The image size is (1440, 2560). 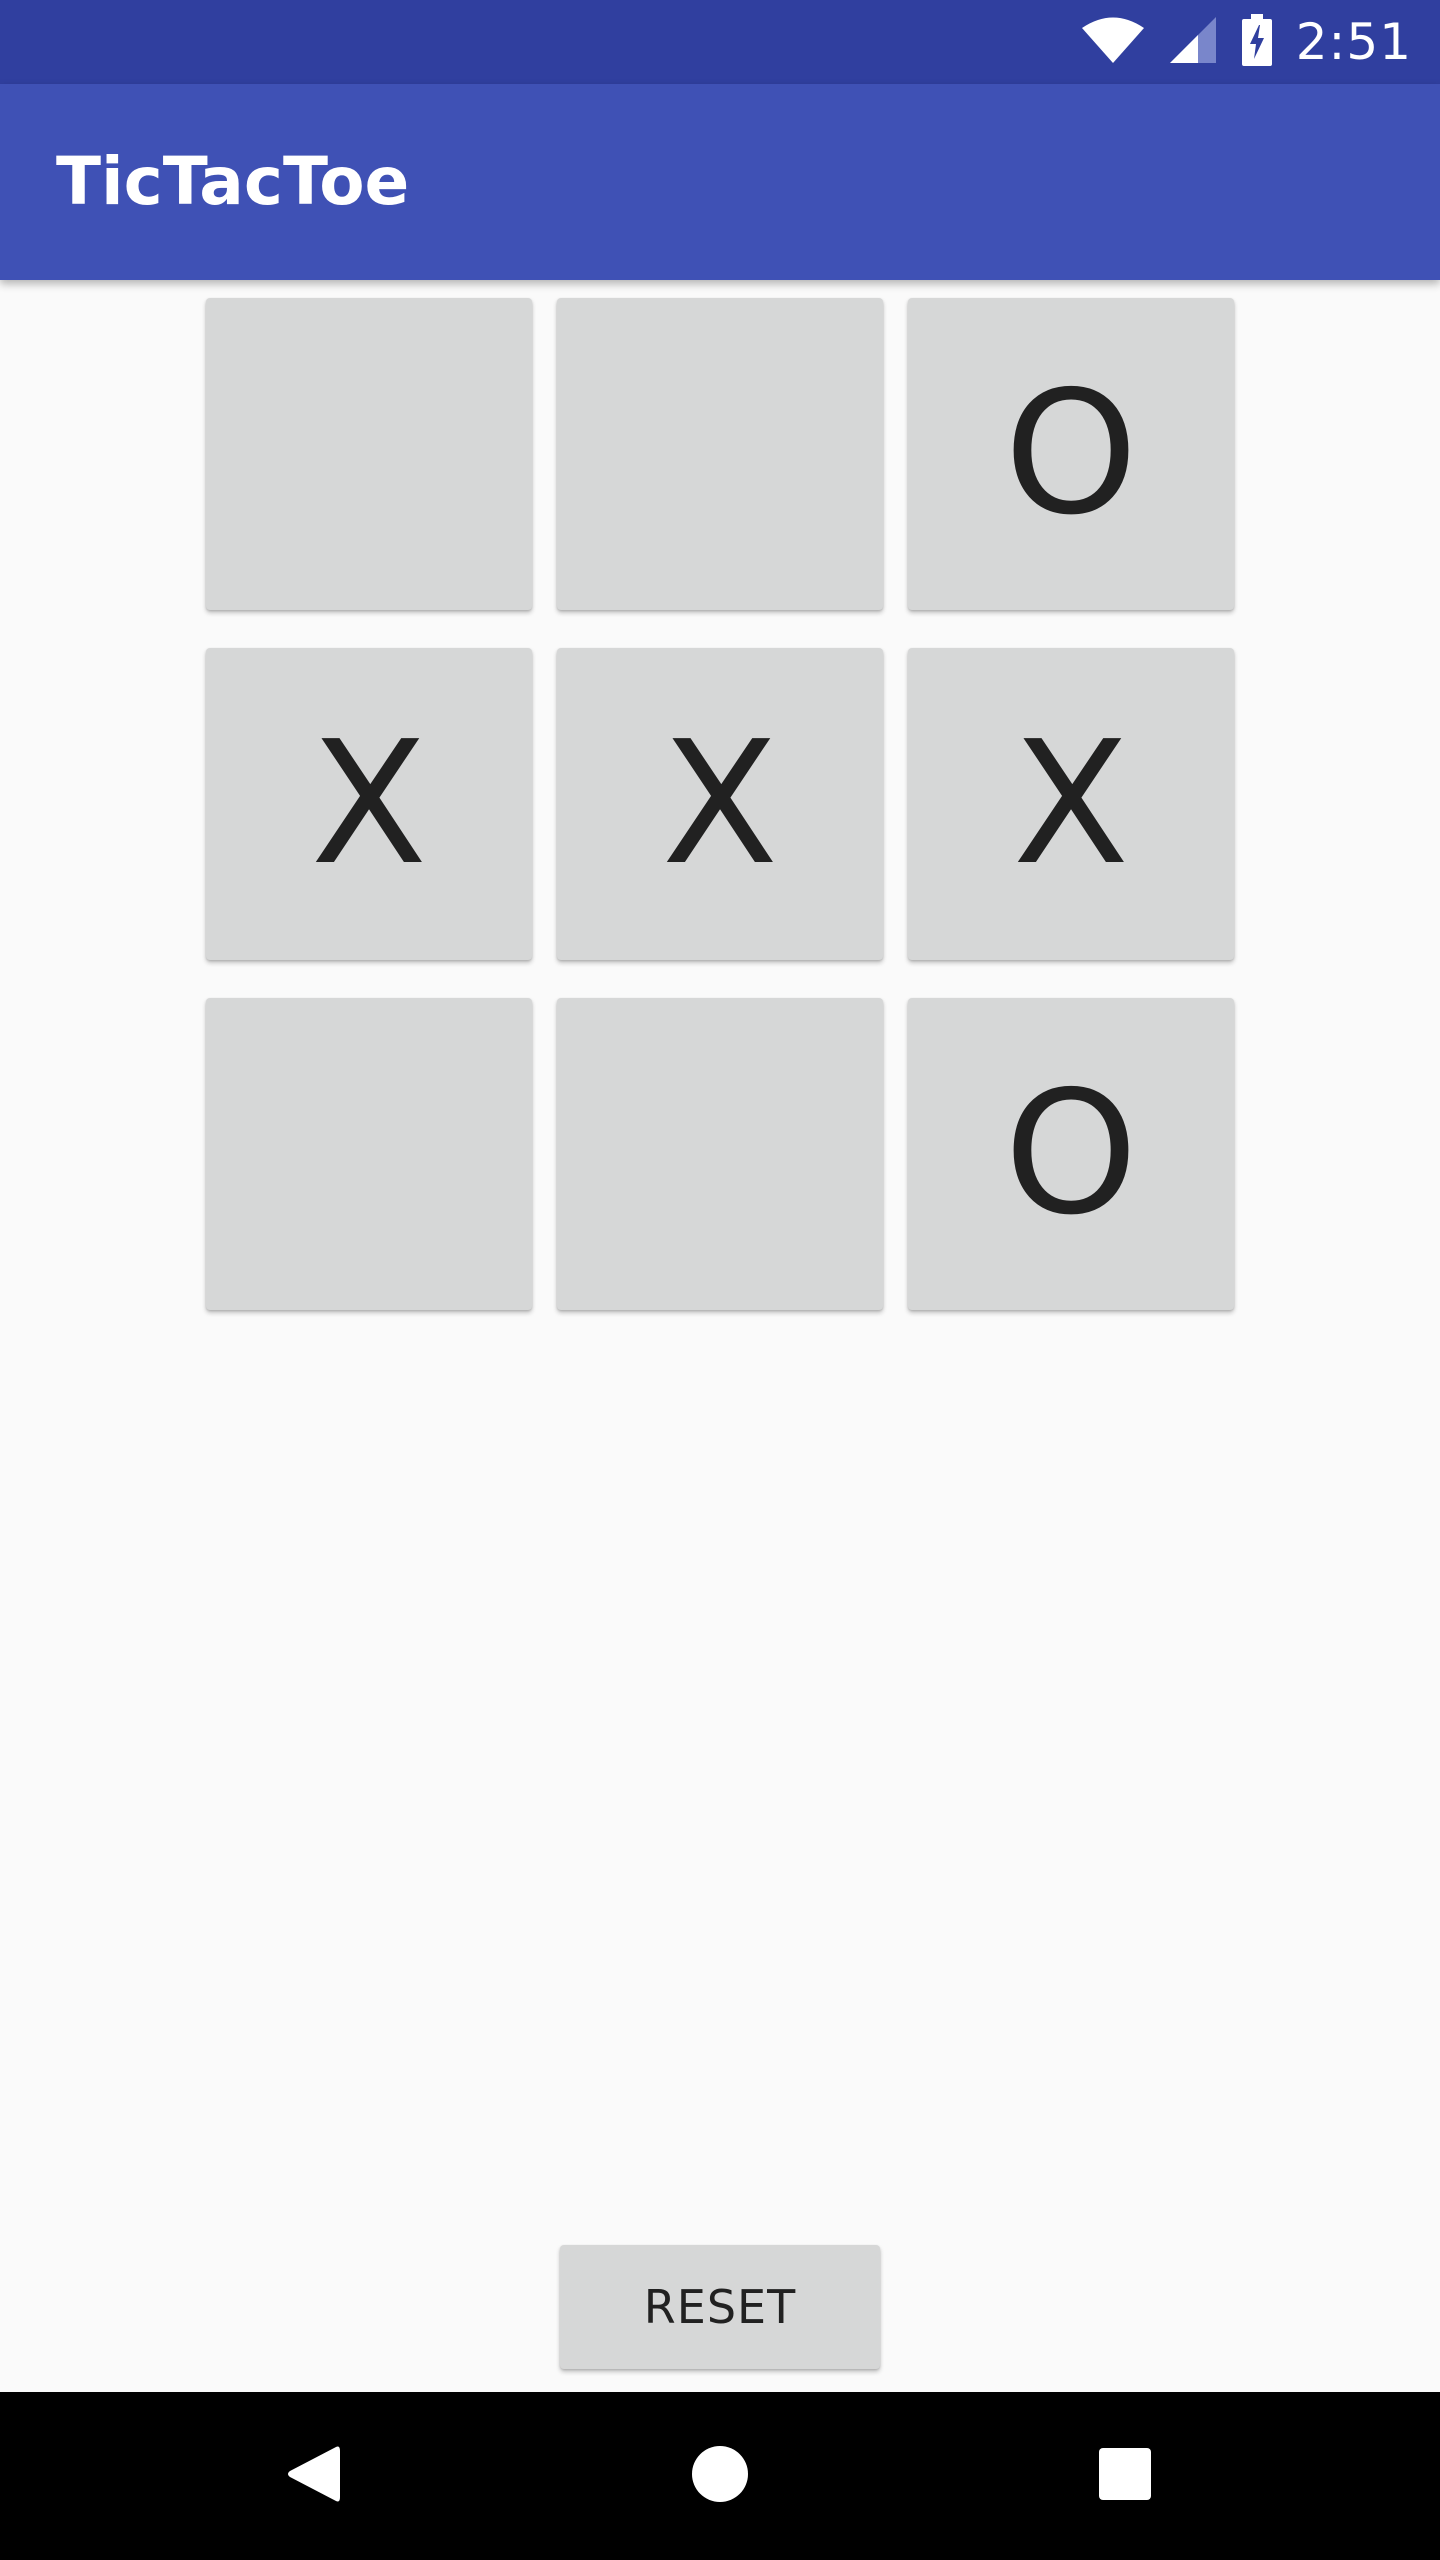 I want to click on status-bar: 2:51, so click(x=720, y=42).